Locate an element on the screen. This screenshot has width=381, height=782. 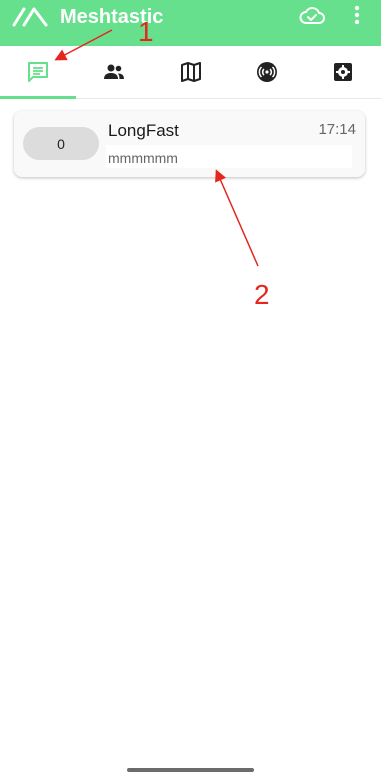
tab-bar is located at coordinates (190, 72).